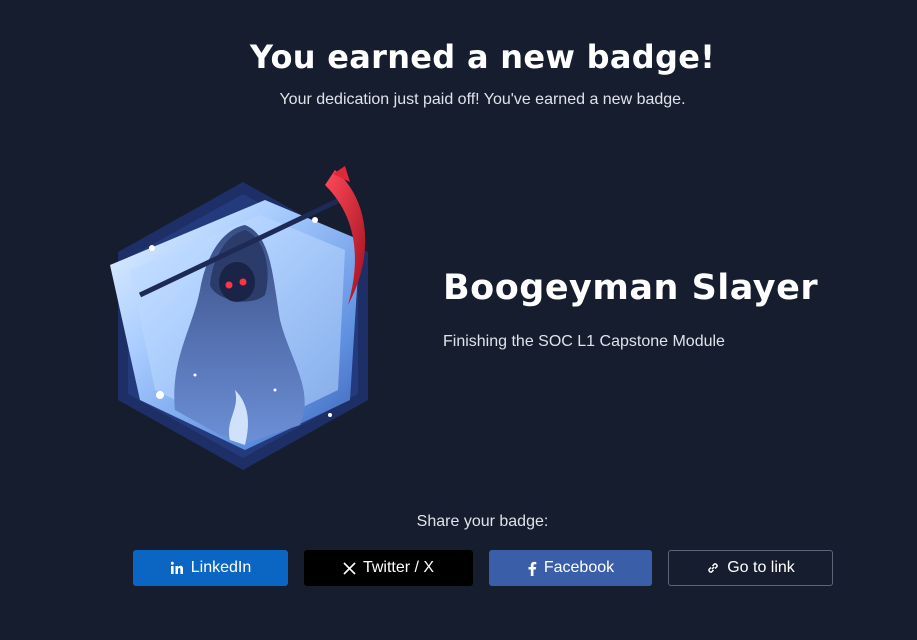 The image size is (917, 640). I want to click on link-icon, so click(713, 568).